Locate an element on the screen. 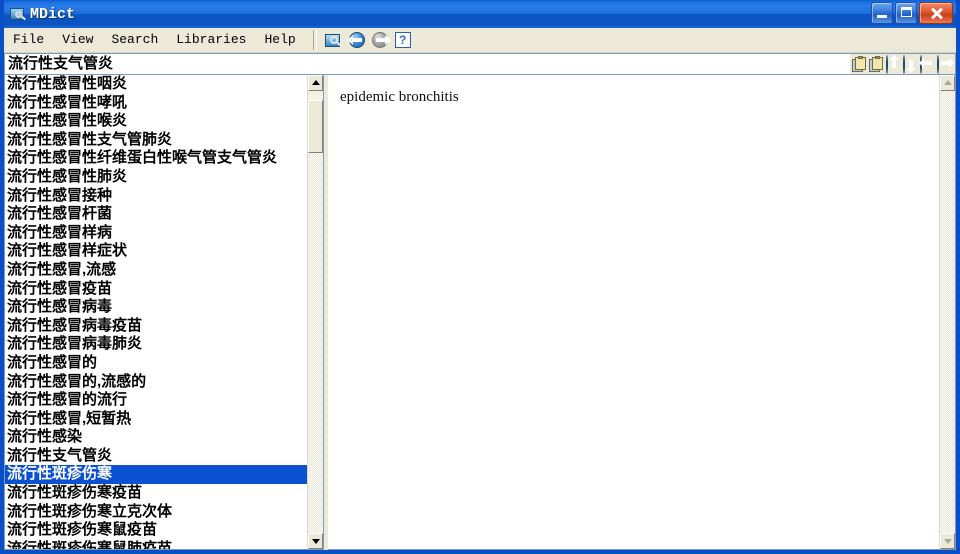  copy-icon is located at coordinates (860, 64).